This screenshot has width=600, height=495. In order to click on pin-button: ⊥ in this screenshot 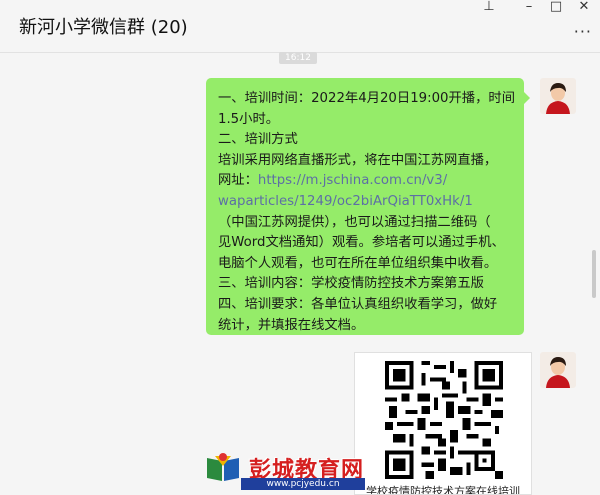, I will do `click(489, 7)`.